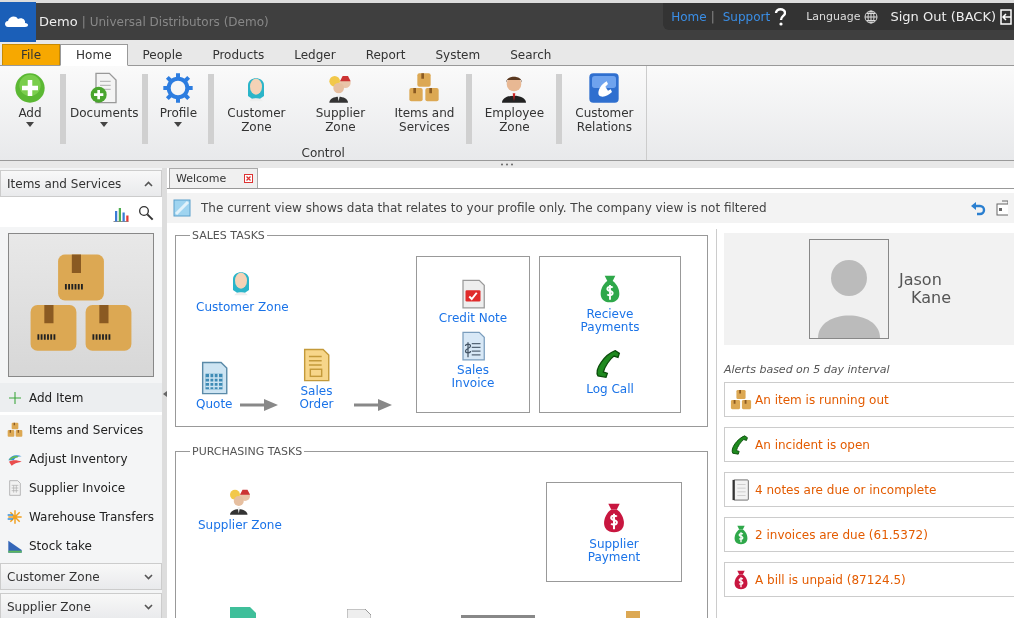 This screenshot has width=1014, height=618. I want to click on close-icon, so click(249, 178).